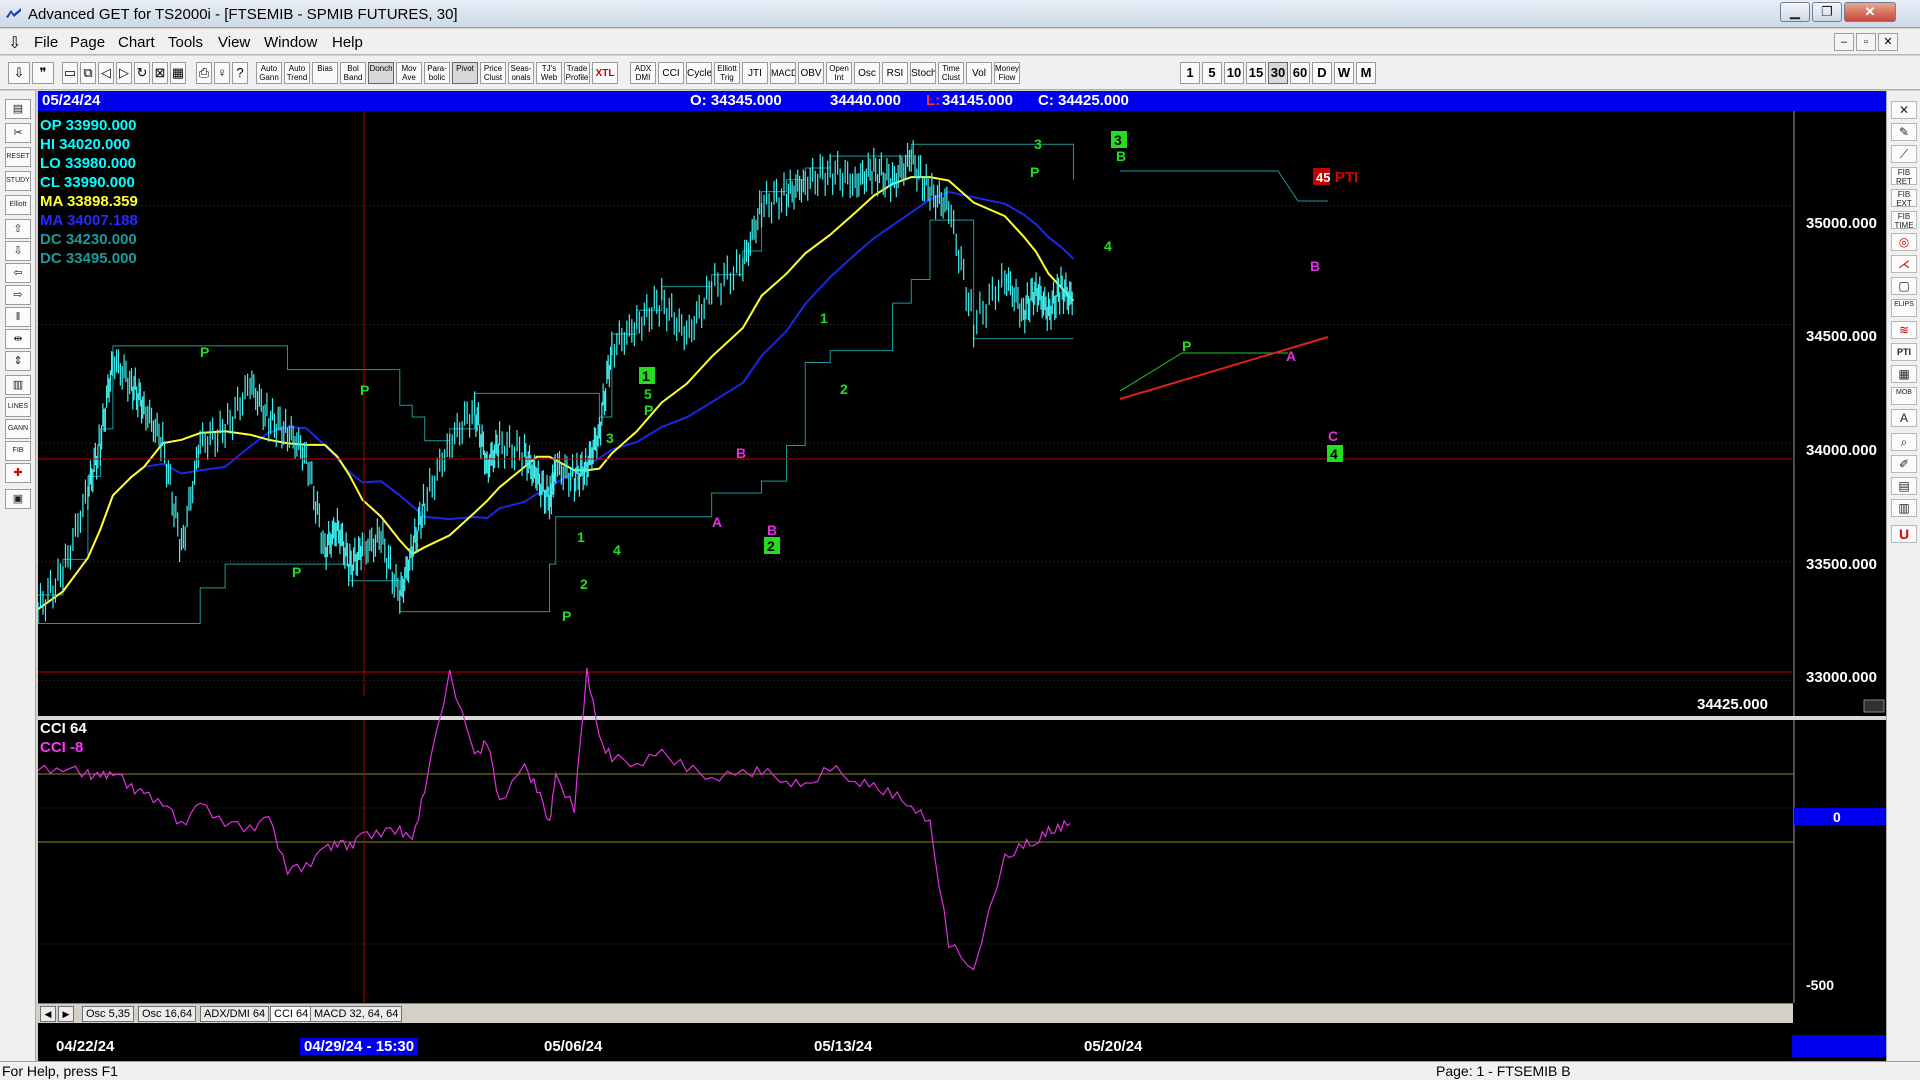  I want to click on tab-adx-dmi-64: ADX/DMI 64, so click(235, 1014).